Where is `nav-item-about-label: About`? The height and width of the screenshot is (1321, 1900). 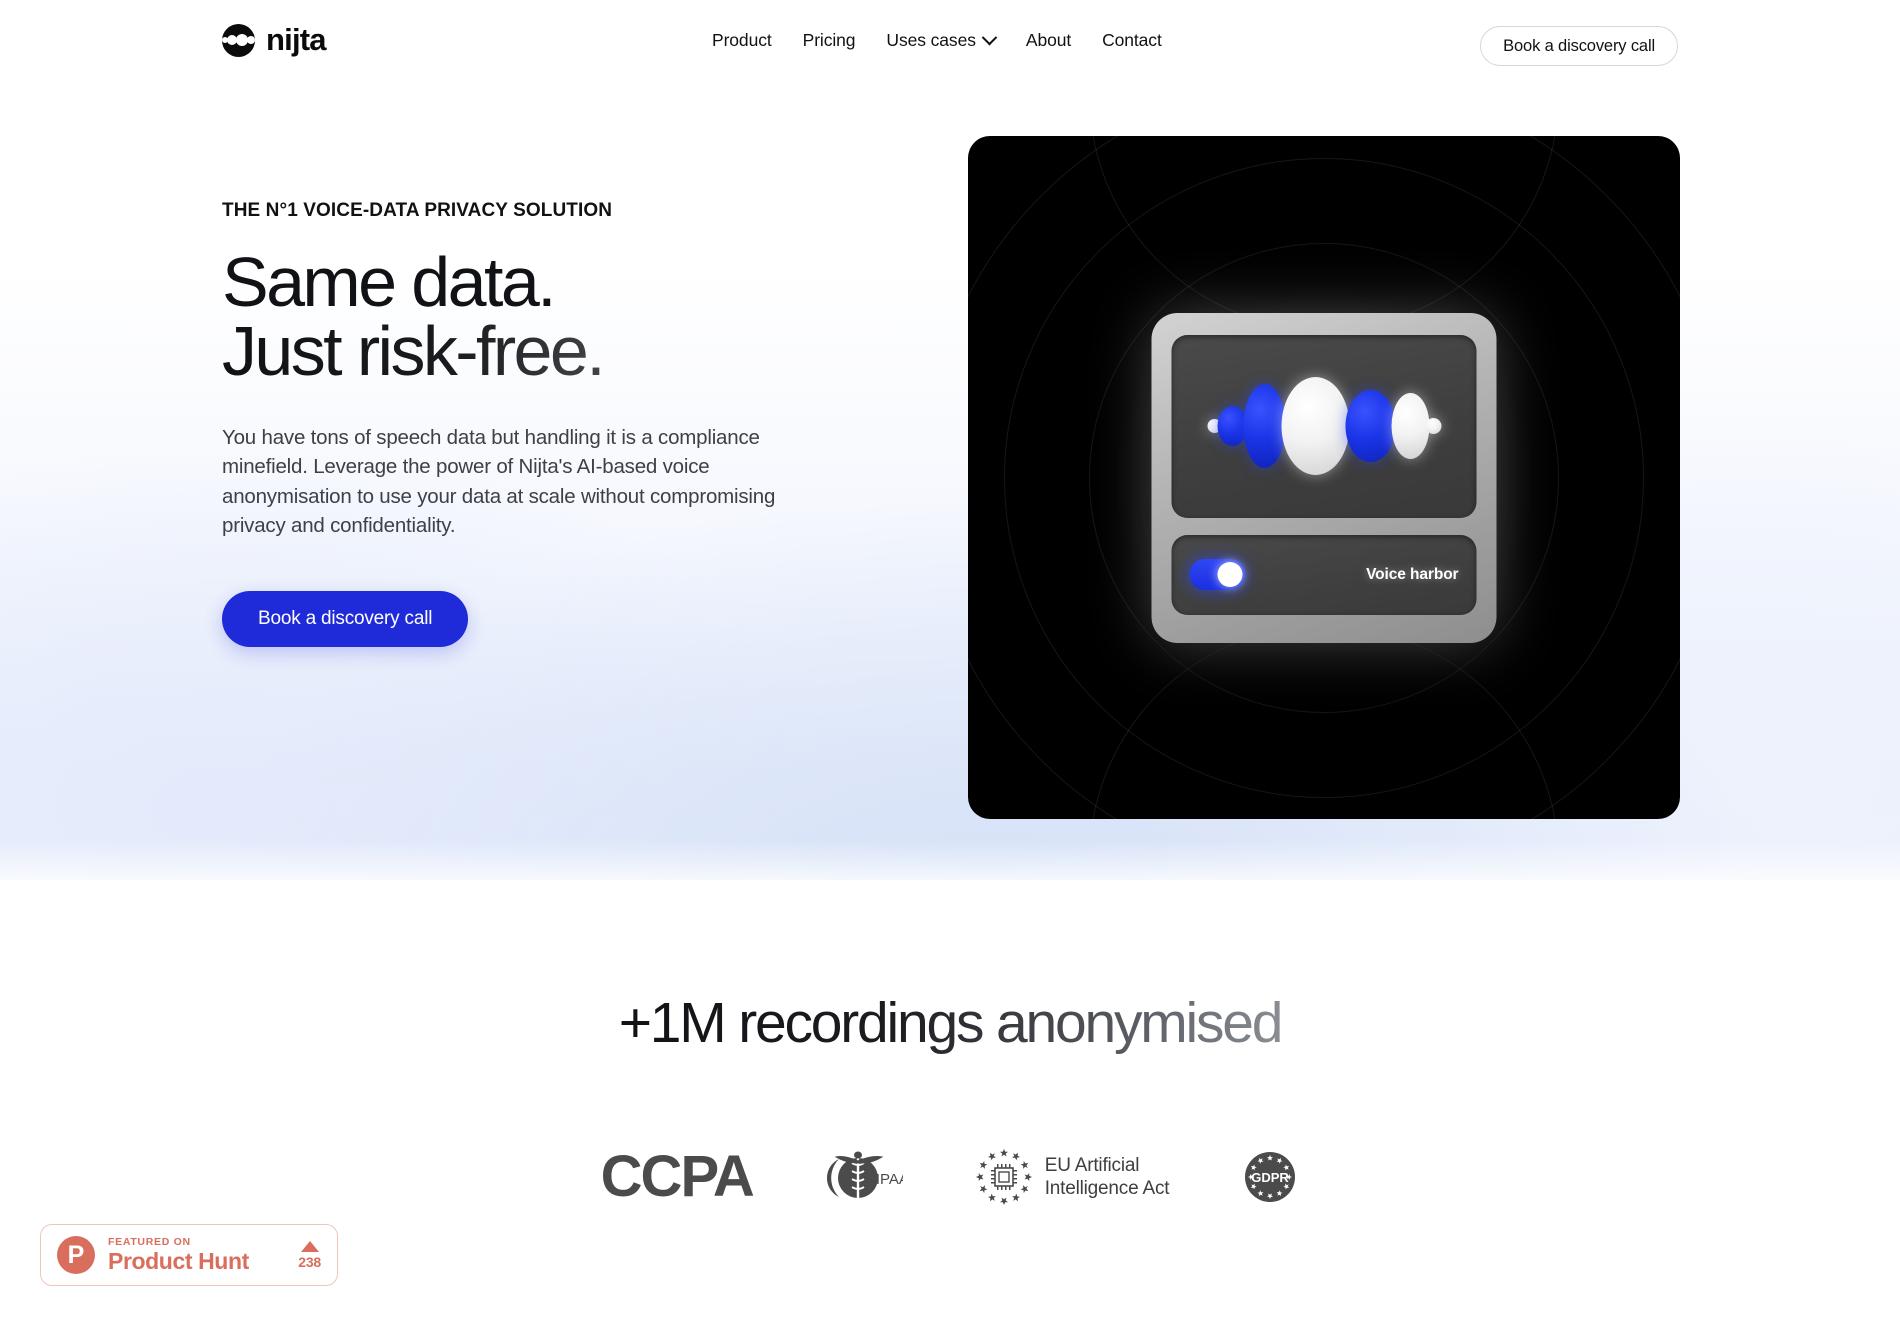 nav-item-about-label: About is located at coordinates (1048, 40).